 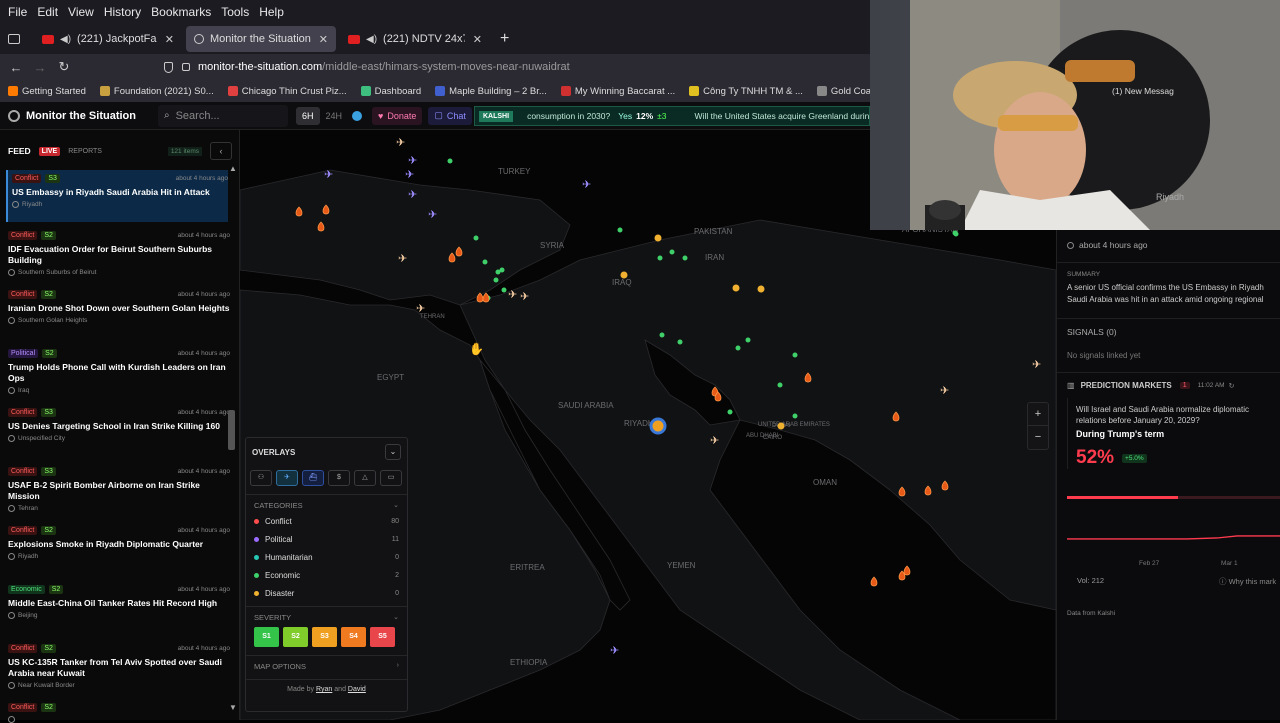 What do you see at coordinates (396, 505) in the screenshot?
I see `categories-chevron-icon: ⌄` at bounding box center [396, 505].